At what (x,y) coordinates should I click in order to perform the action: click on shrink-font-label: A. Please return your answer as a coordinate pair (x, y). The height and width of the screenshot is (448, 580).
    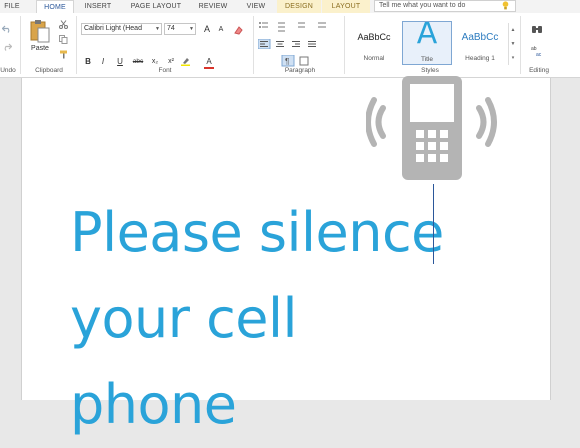
    Looking at the image, I should click on (221, 29).